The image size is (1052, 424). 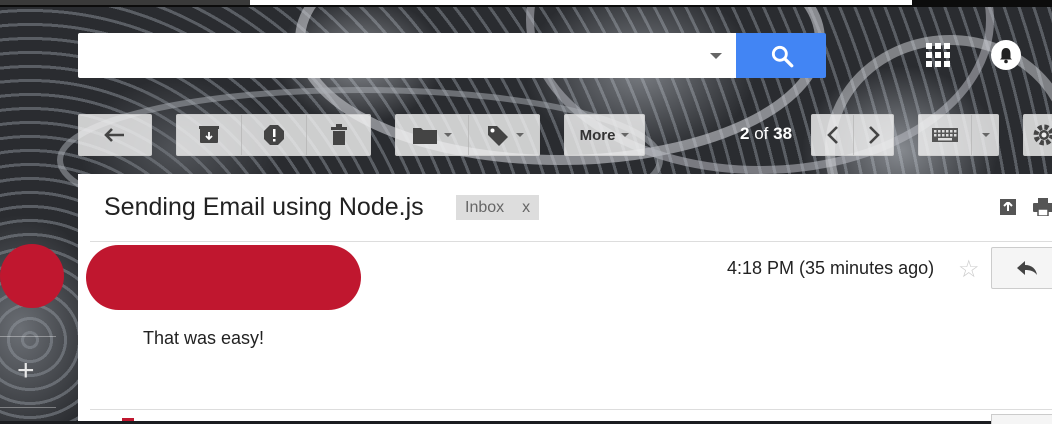 I want to click on next-reply-button, so click(x=1021, y=419).